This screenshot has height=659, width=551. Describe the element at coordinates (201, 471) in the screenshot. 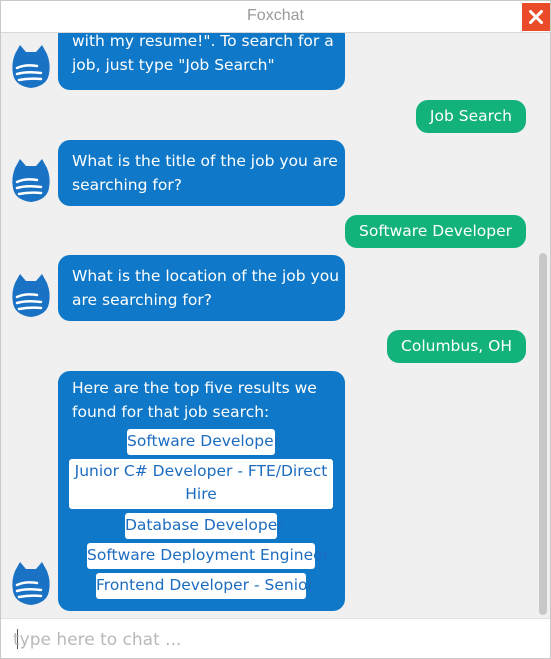

I see `job-result-label: Junior C# Developer - FTE/Direct` at that location.